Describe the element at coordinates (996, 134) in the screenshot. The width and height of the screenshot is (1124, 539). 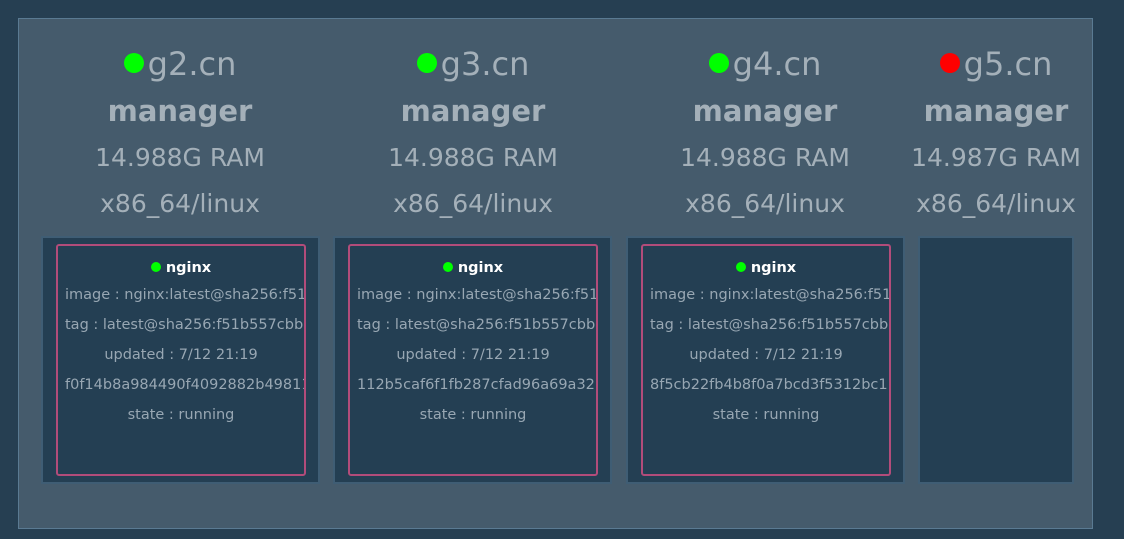
I see `node-header: g5.cn manager 14.987G RAM x86_64/linux` at that location.